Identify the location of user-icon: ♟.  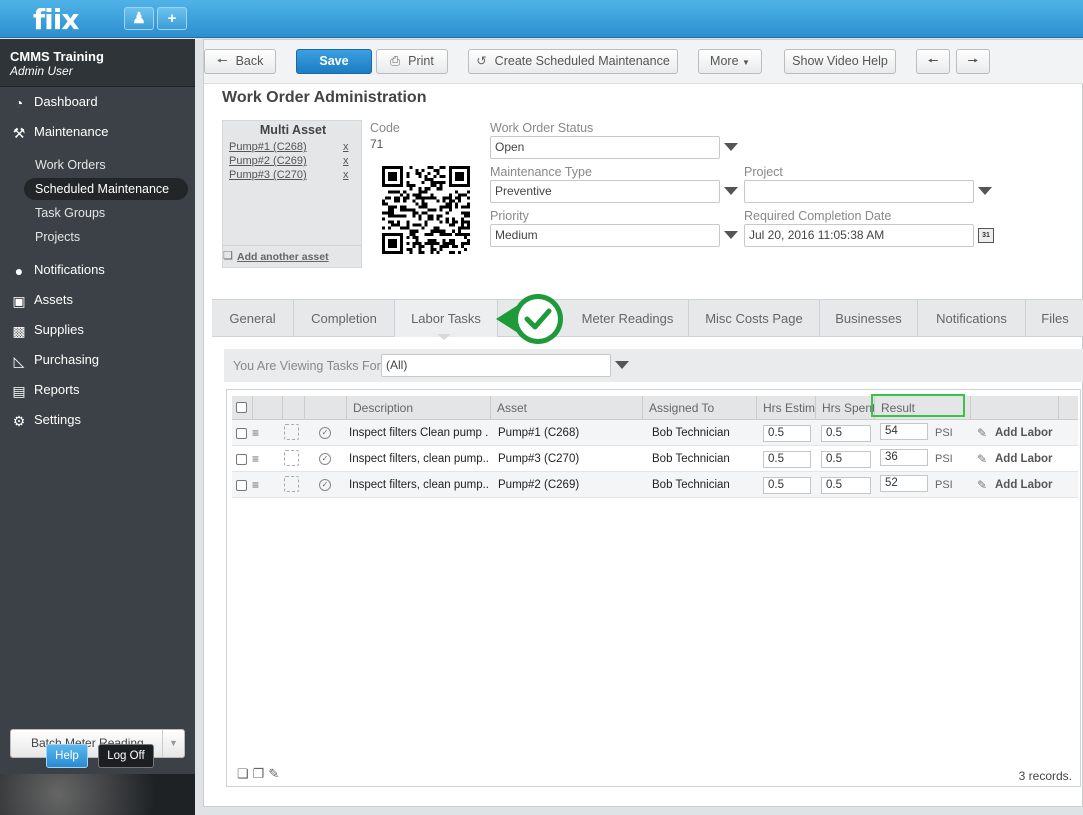
(139, 18).